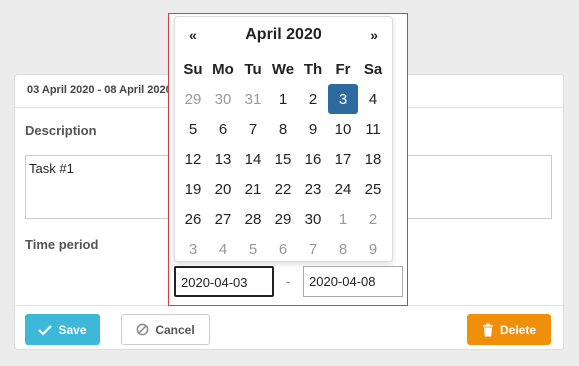 Image resolution: width=579 pixels, height=366 pixels. Describe the element at coordinates (45, 330) in the screenshot. I see `check-icon` at that location.